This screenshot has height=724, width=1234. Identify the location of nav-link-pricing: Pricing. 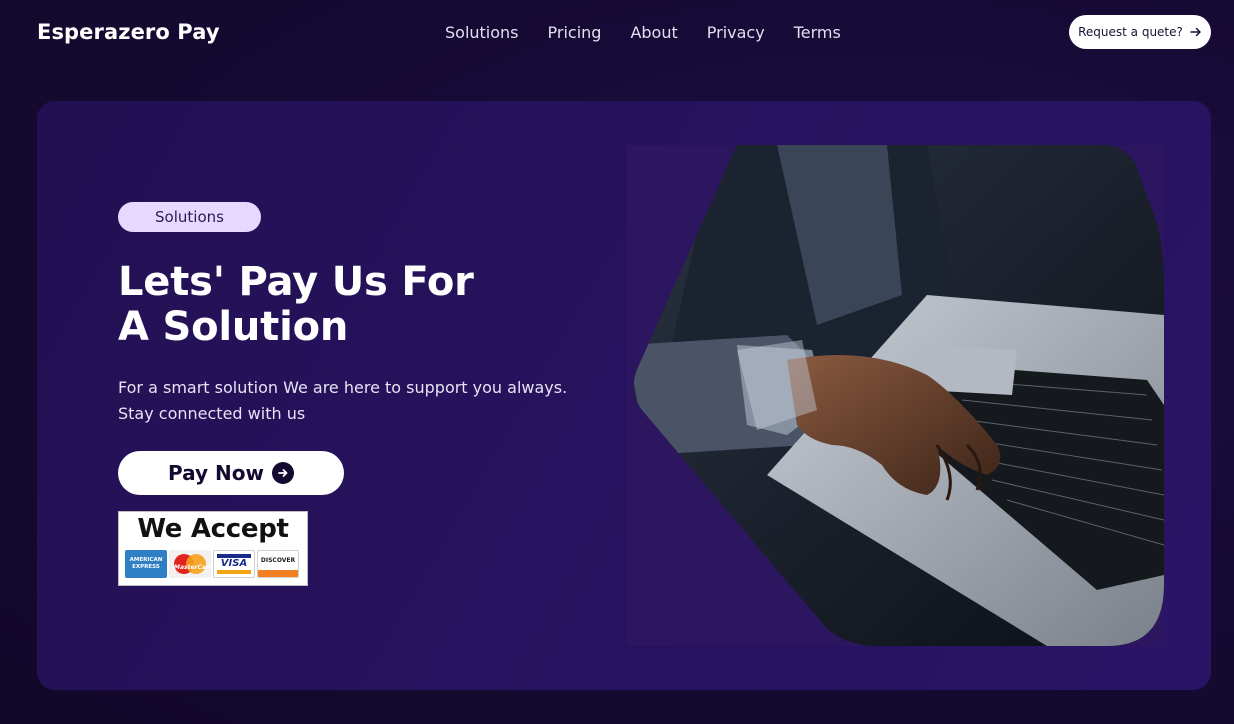
(575, 32).